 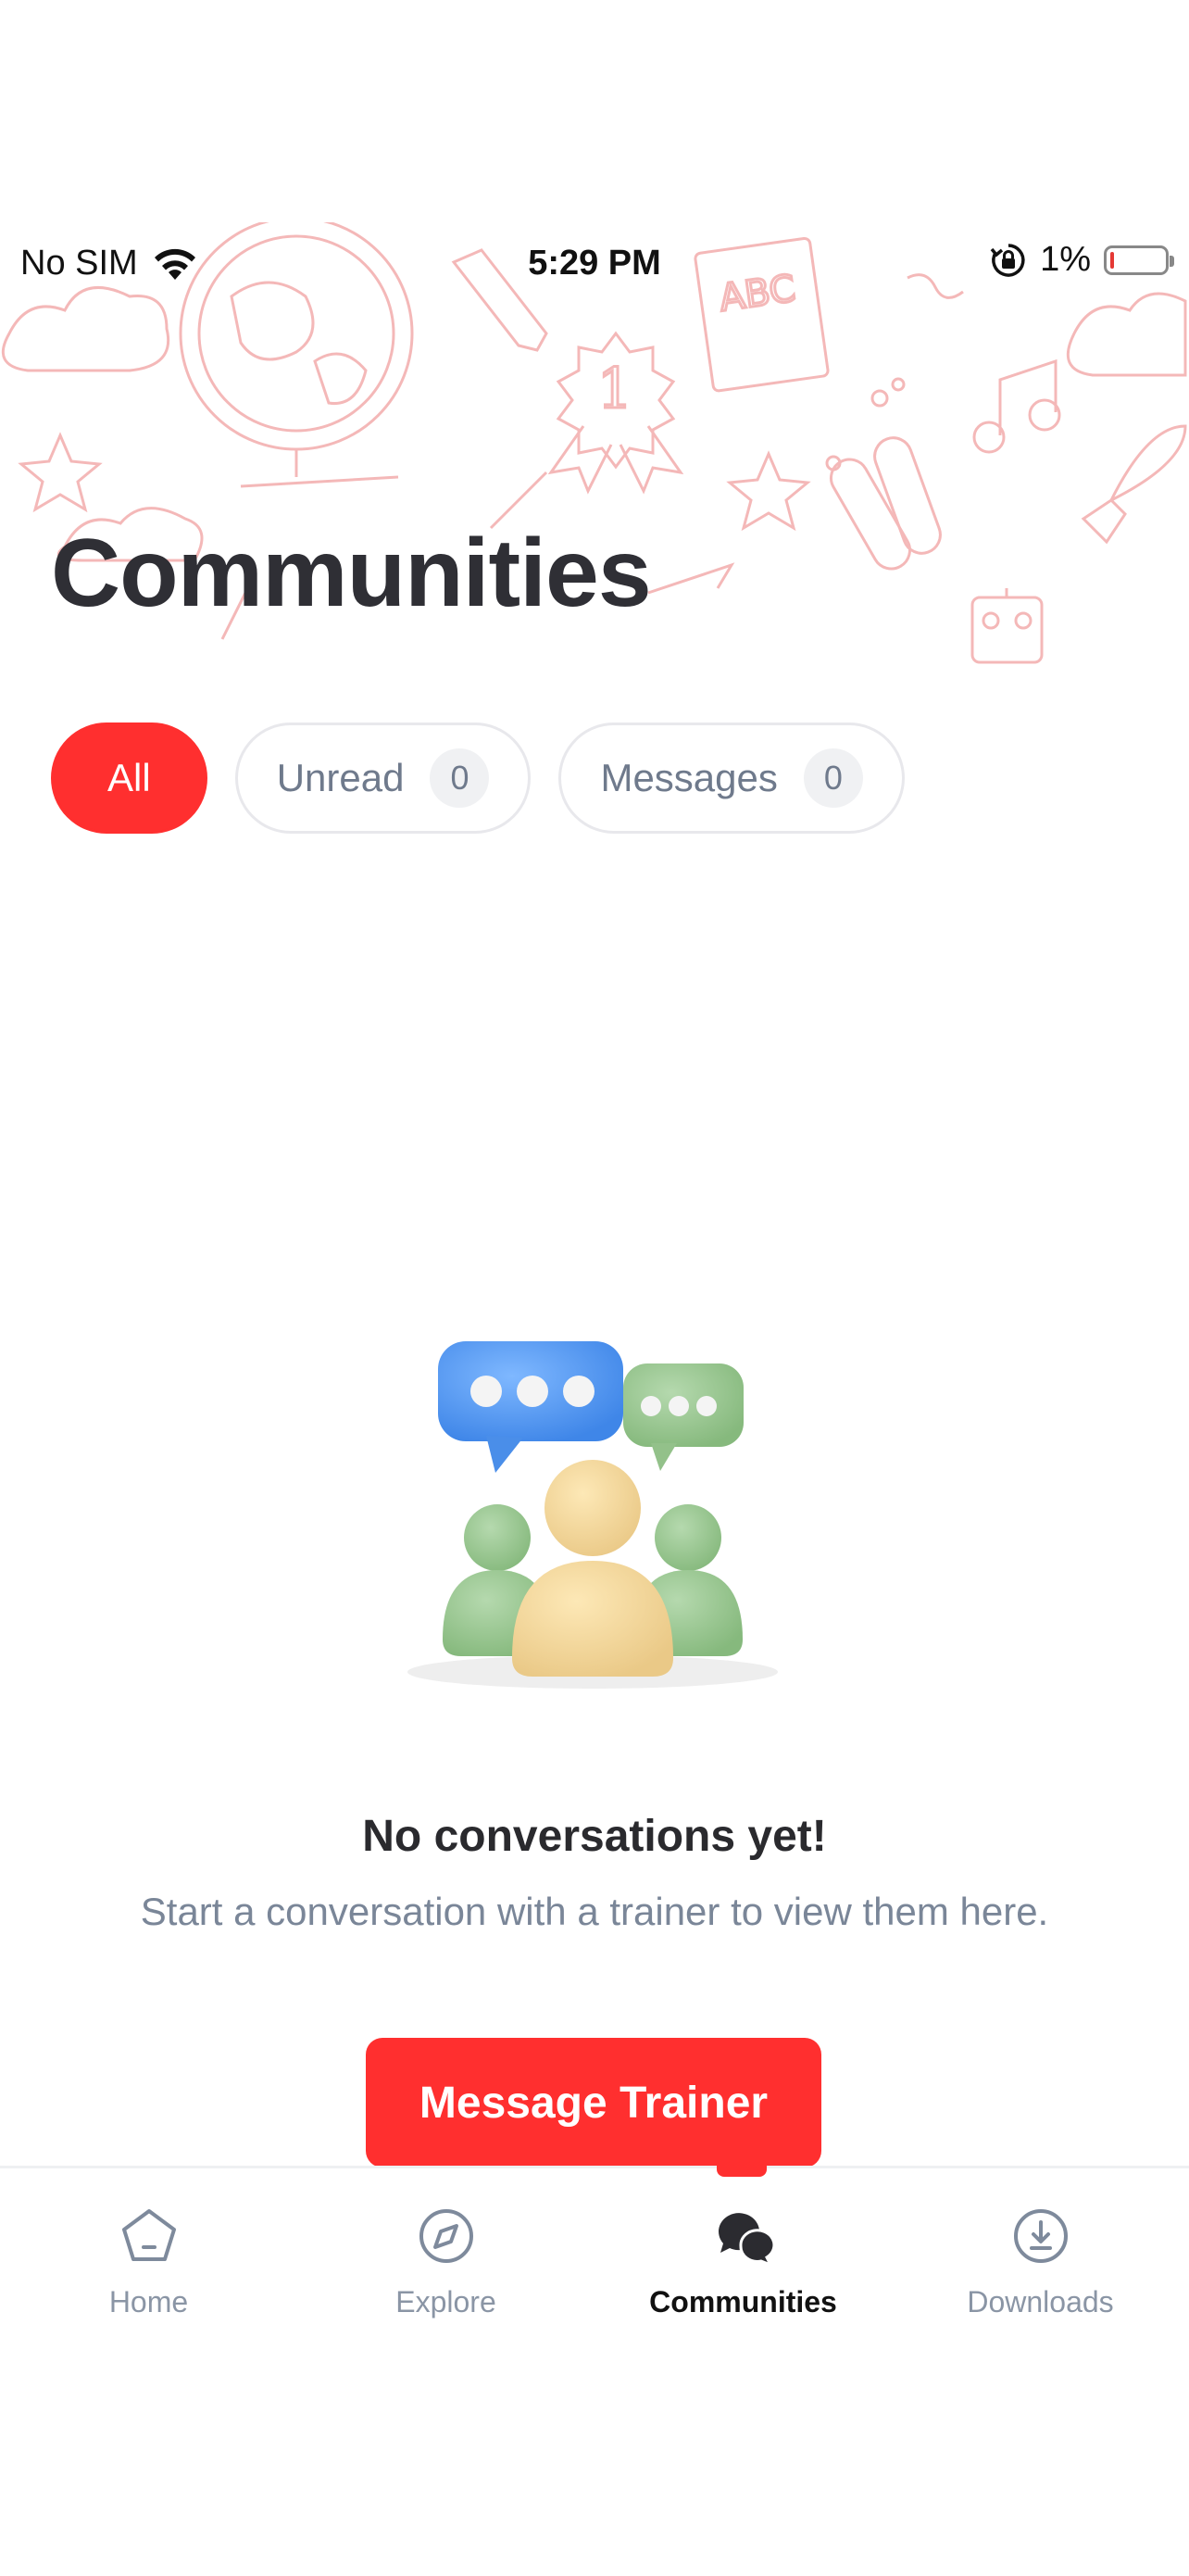 What do you see at coordinates (460, 778) in the screenshot?
I see `unread-count-badge: 0` at bounding box center [460, 778].